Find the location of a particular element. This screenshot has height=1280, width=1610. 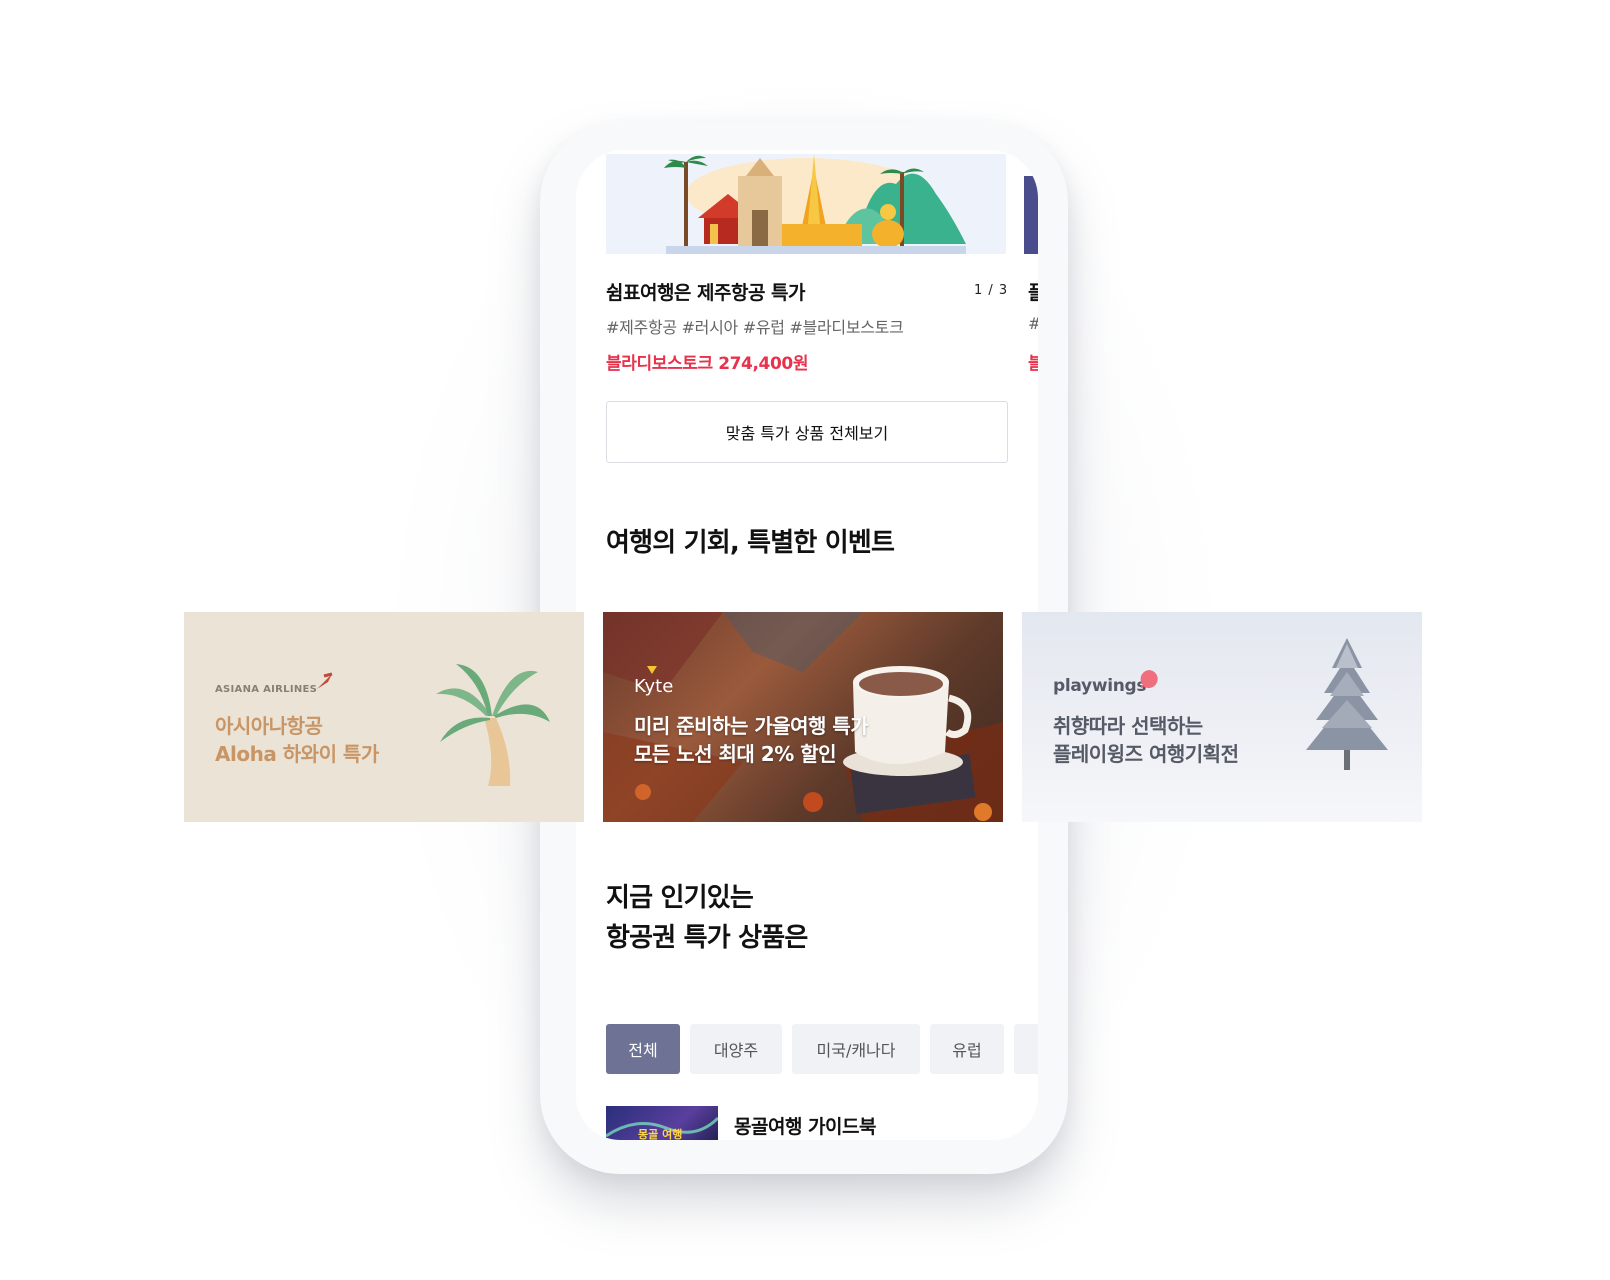

next-card-title-peek: 플 is located at coordinates (1033, 291).